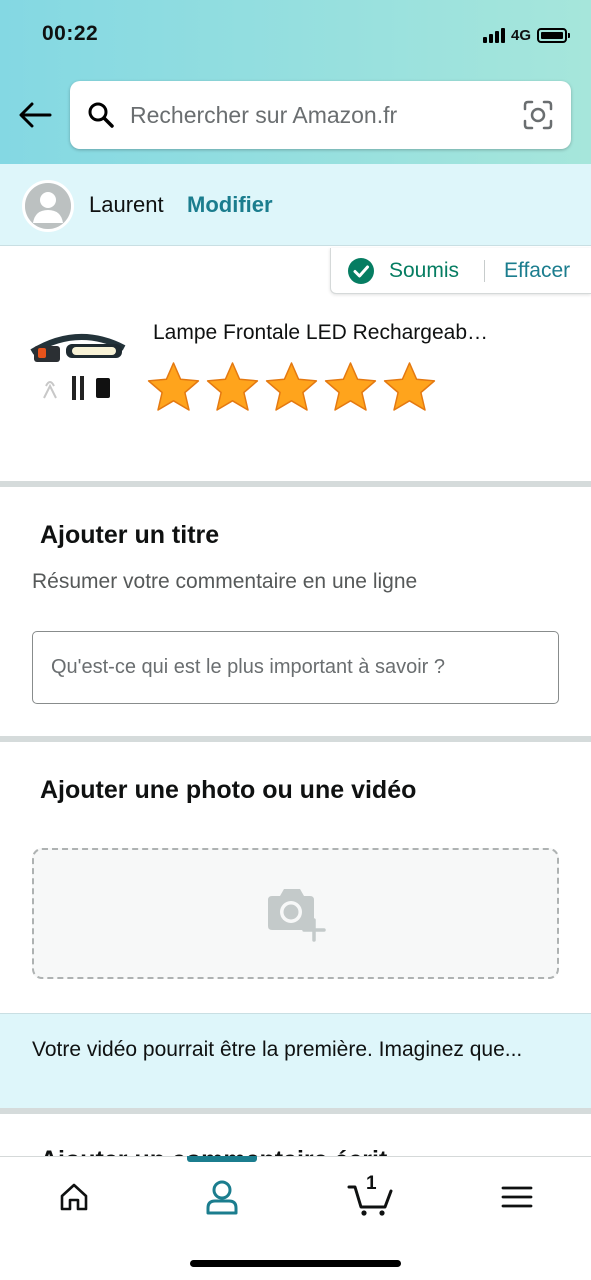  Describe the element at coordinates (371, 1195) in the screenshot. I see `nav-cart: 1` at that location.